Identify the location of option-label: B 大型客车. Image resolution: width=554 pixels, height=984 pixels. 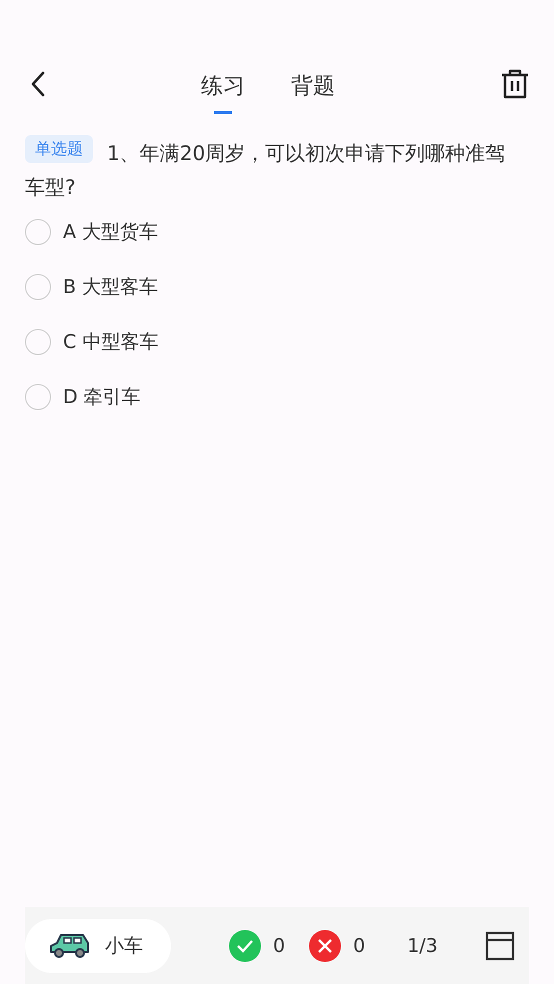
(110, 287).